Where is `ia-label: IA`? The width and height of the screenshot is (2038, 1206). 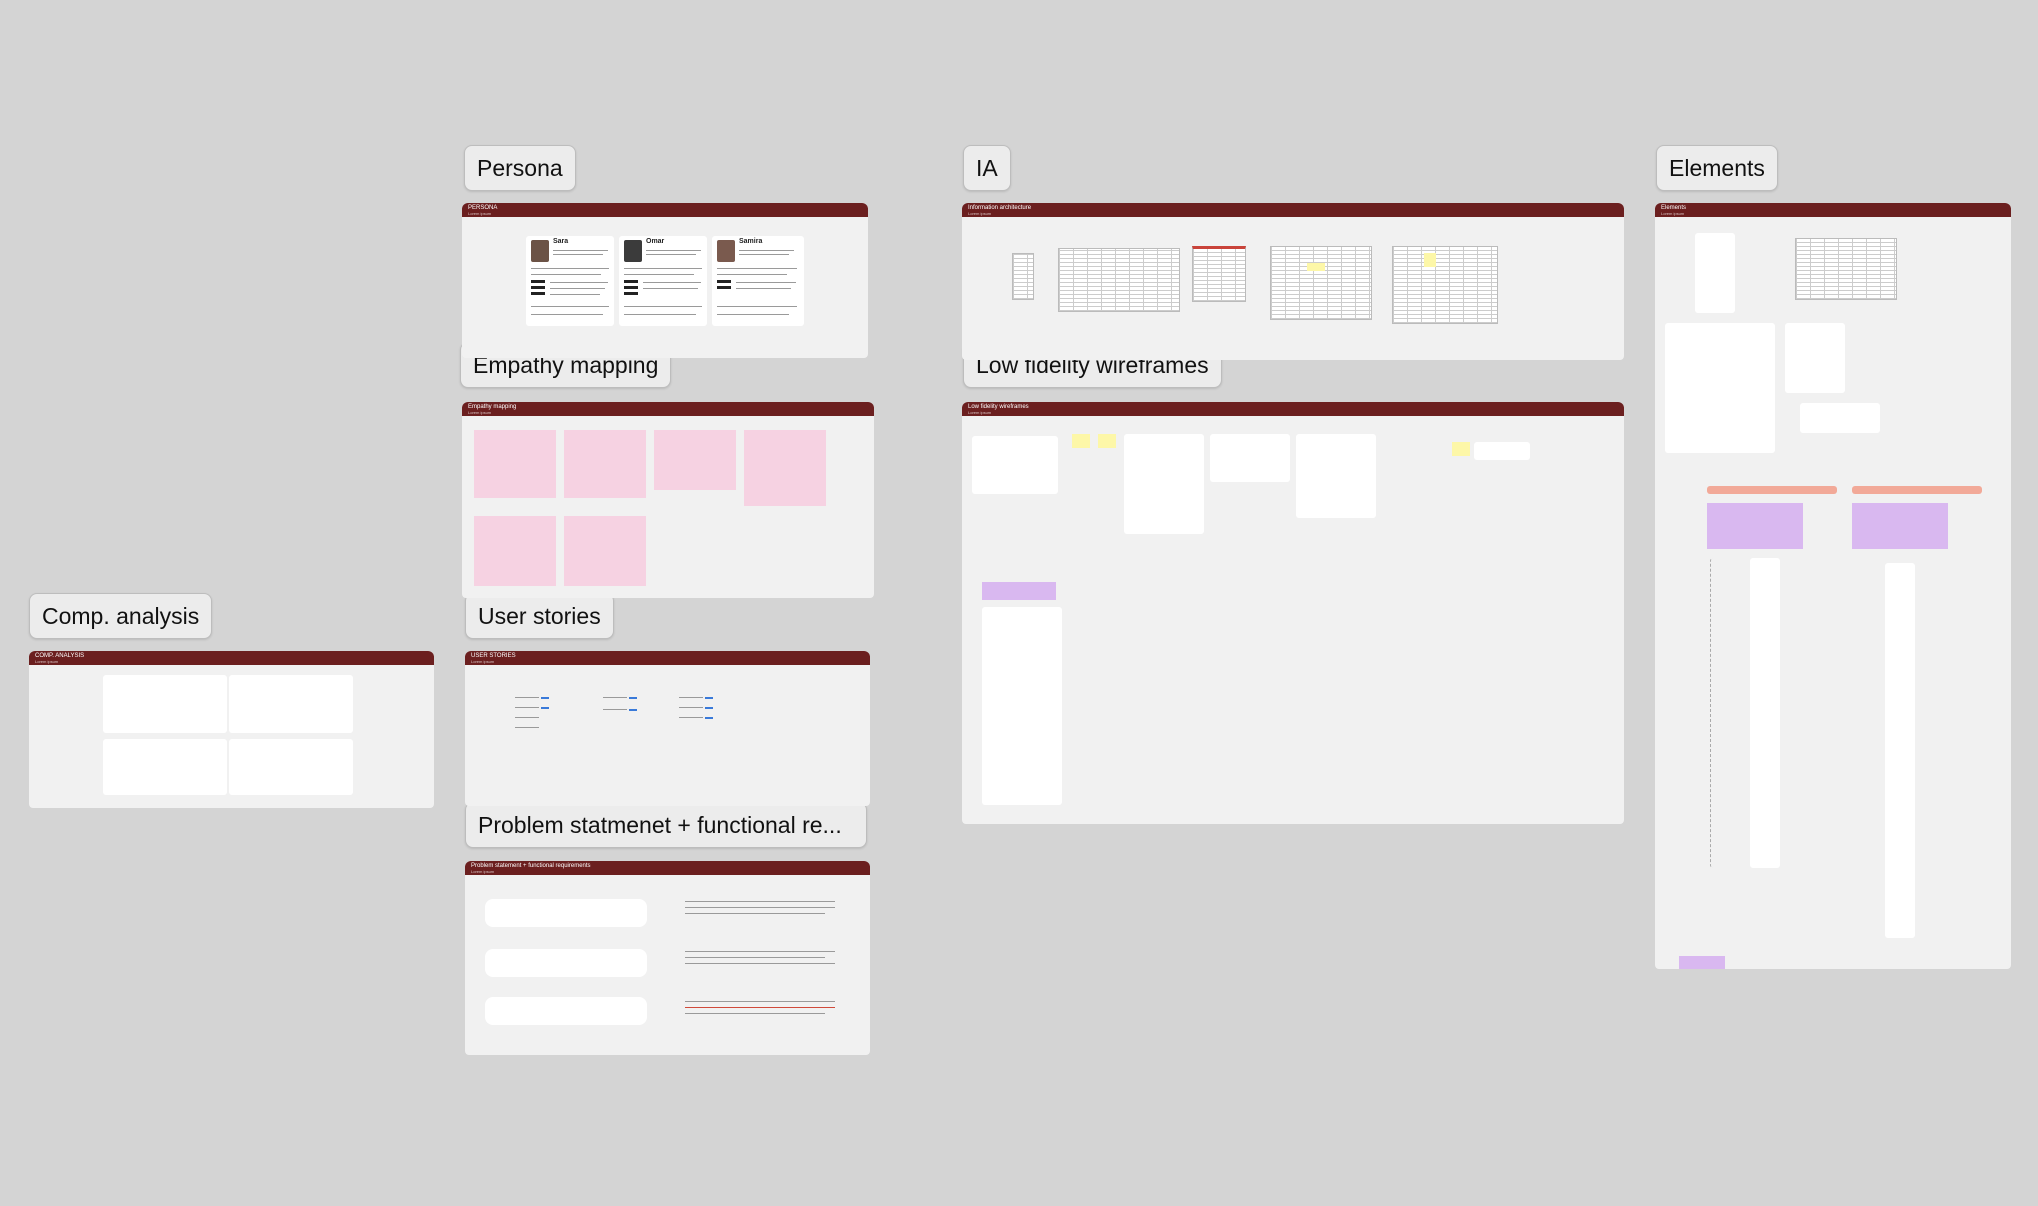
ia-label: IA is located at coordinates (987, 168).